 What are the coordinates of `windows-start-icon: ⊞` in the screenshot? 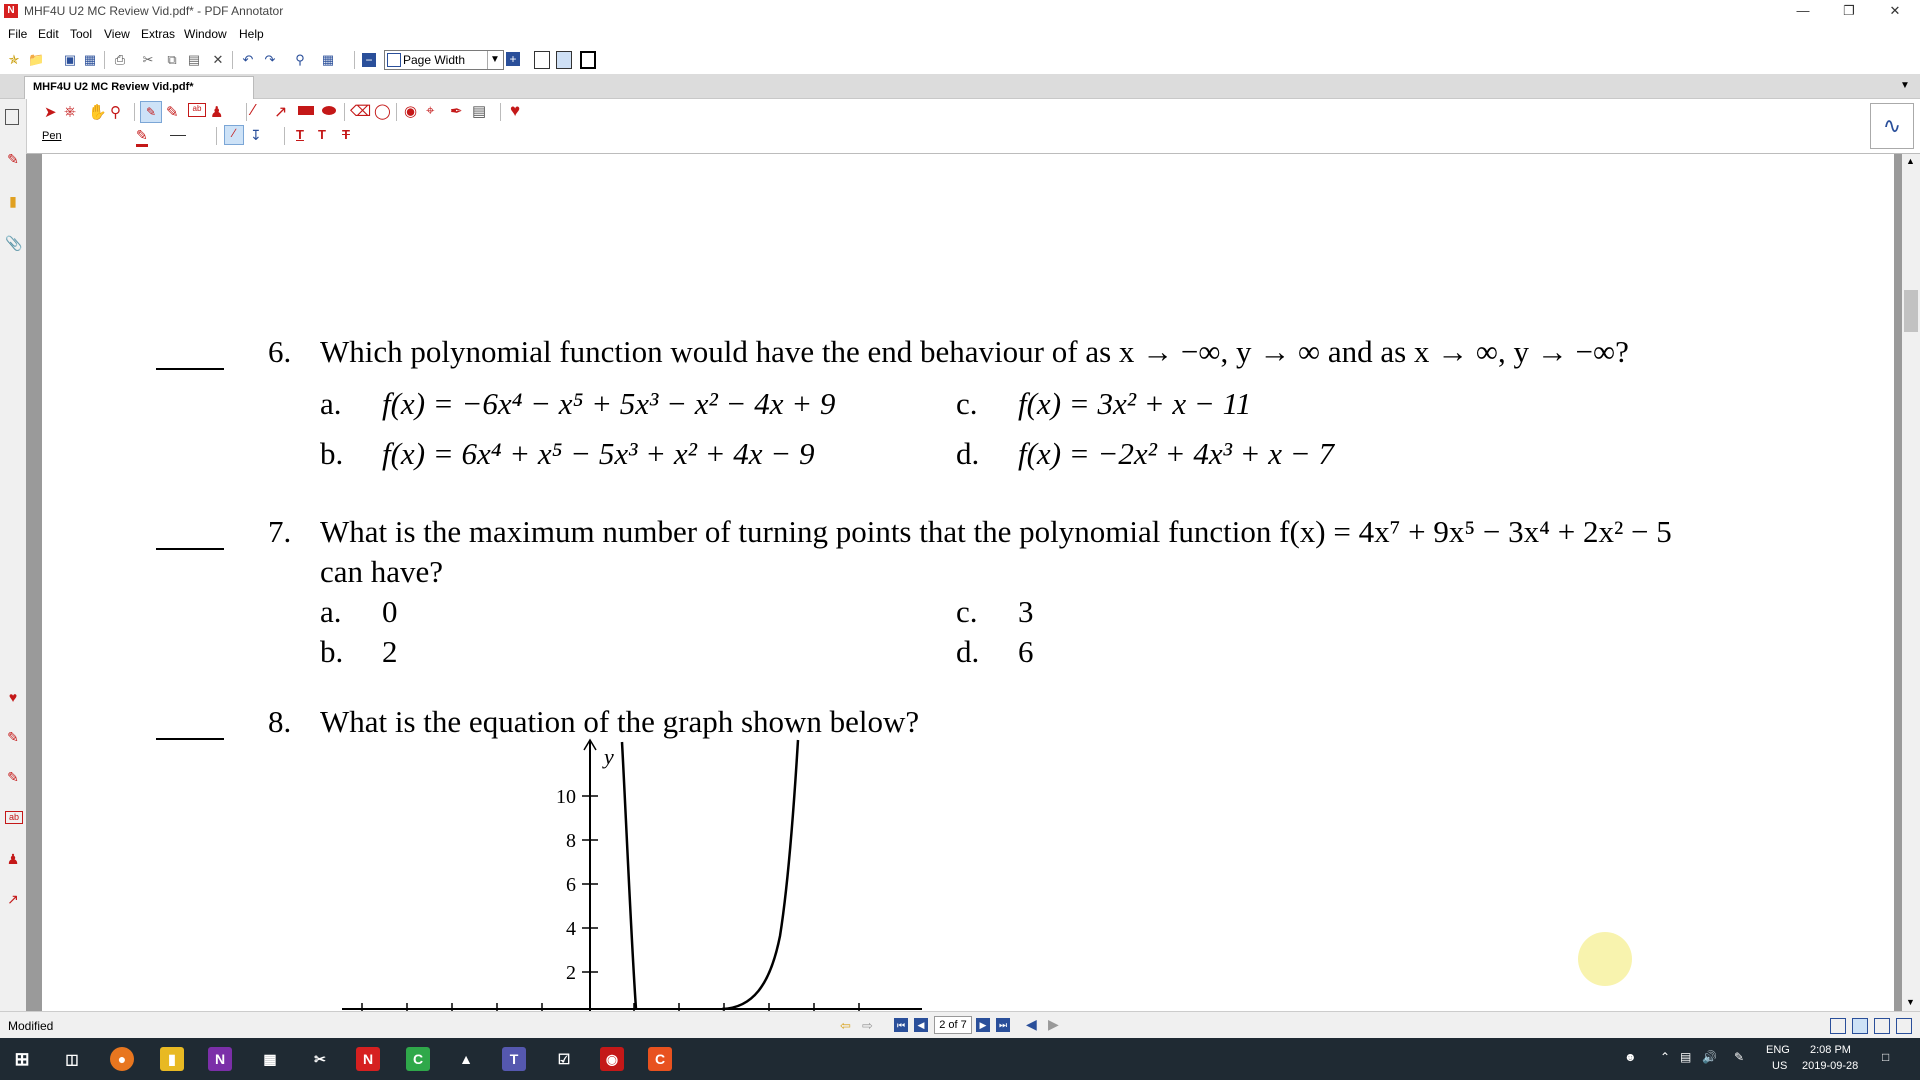 It's located at (22, 1059).